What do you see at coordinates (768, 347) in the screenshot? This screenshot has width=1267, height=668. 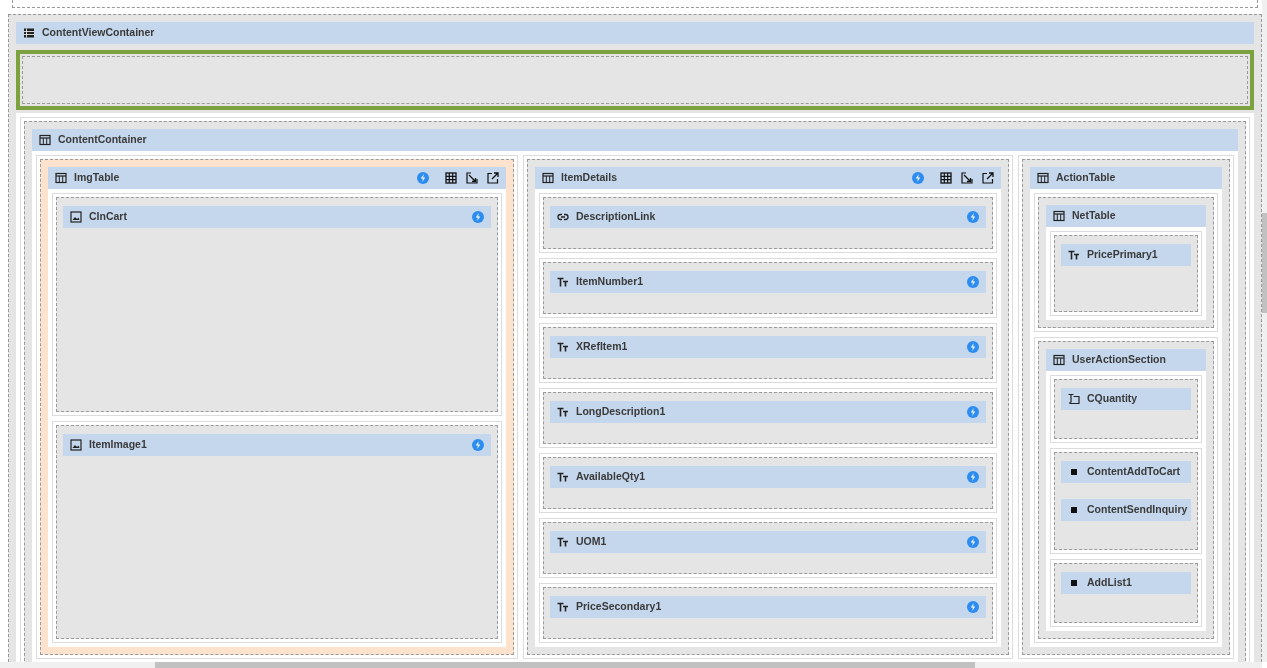 I see `widget-header: XRefItem1` at bounding box center [768, 347].